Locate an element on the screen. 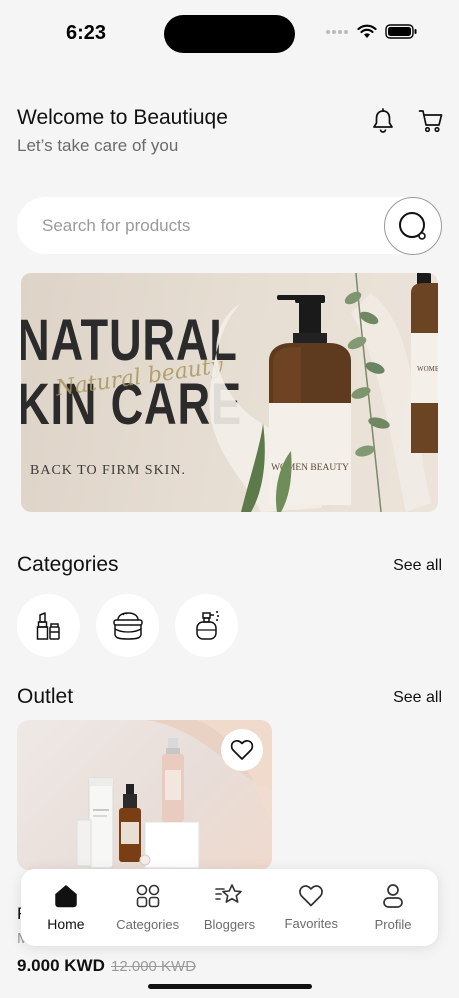 The width and height of the screenshot is (459, 998). nav-profile: Profile is located at coordinates (393, 907).